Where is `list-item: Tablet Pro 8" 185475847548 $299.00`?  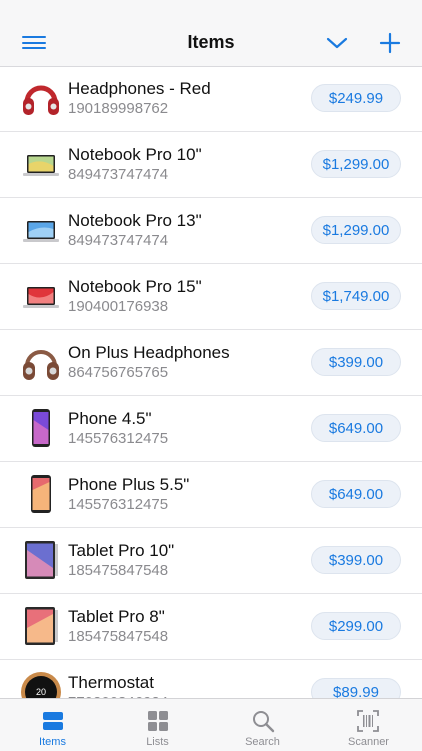 list-item: Tablet Pro 8" 185475847548 $299.00 is located at coordinates (211, 627).